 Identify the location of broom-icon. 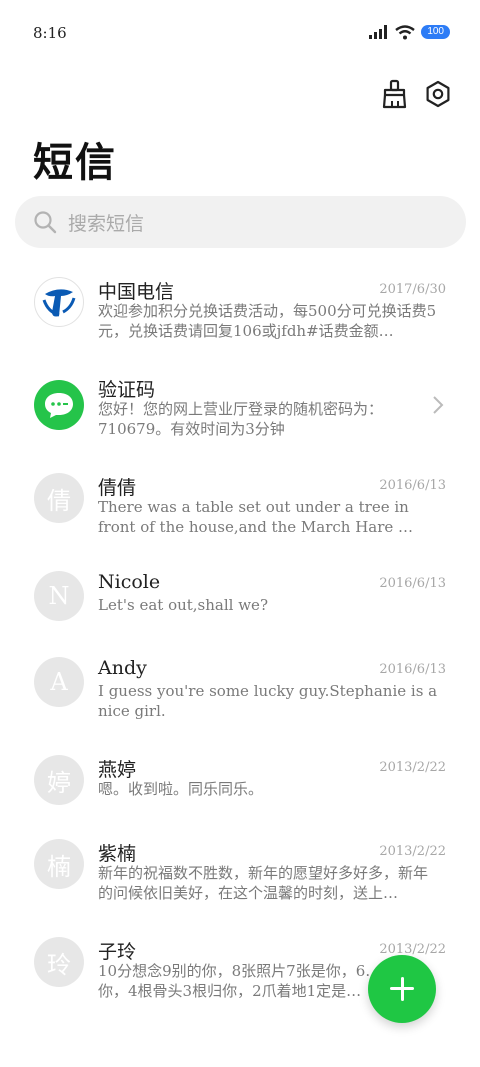
(395, 94).